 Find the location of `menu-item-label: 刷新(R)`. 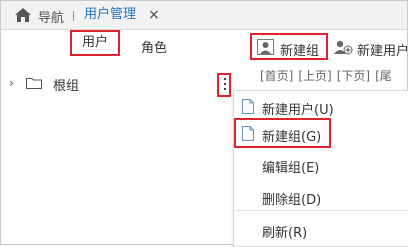

menu-item-label: 刷新(R) is located at coordinates (285, 233).